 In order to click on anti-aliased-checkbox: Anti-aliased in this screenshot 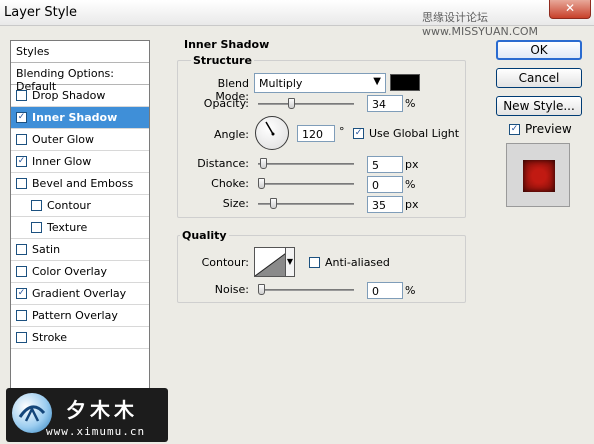, I will do `click(349, 262)`.